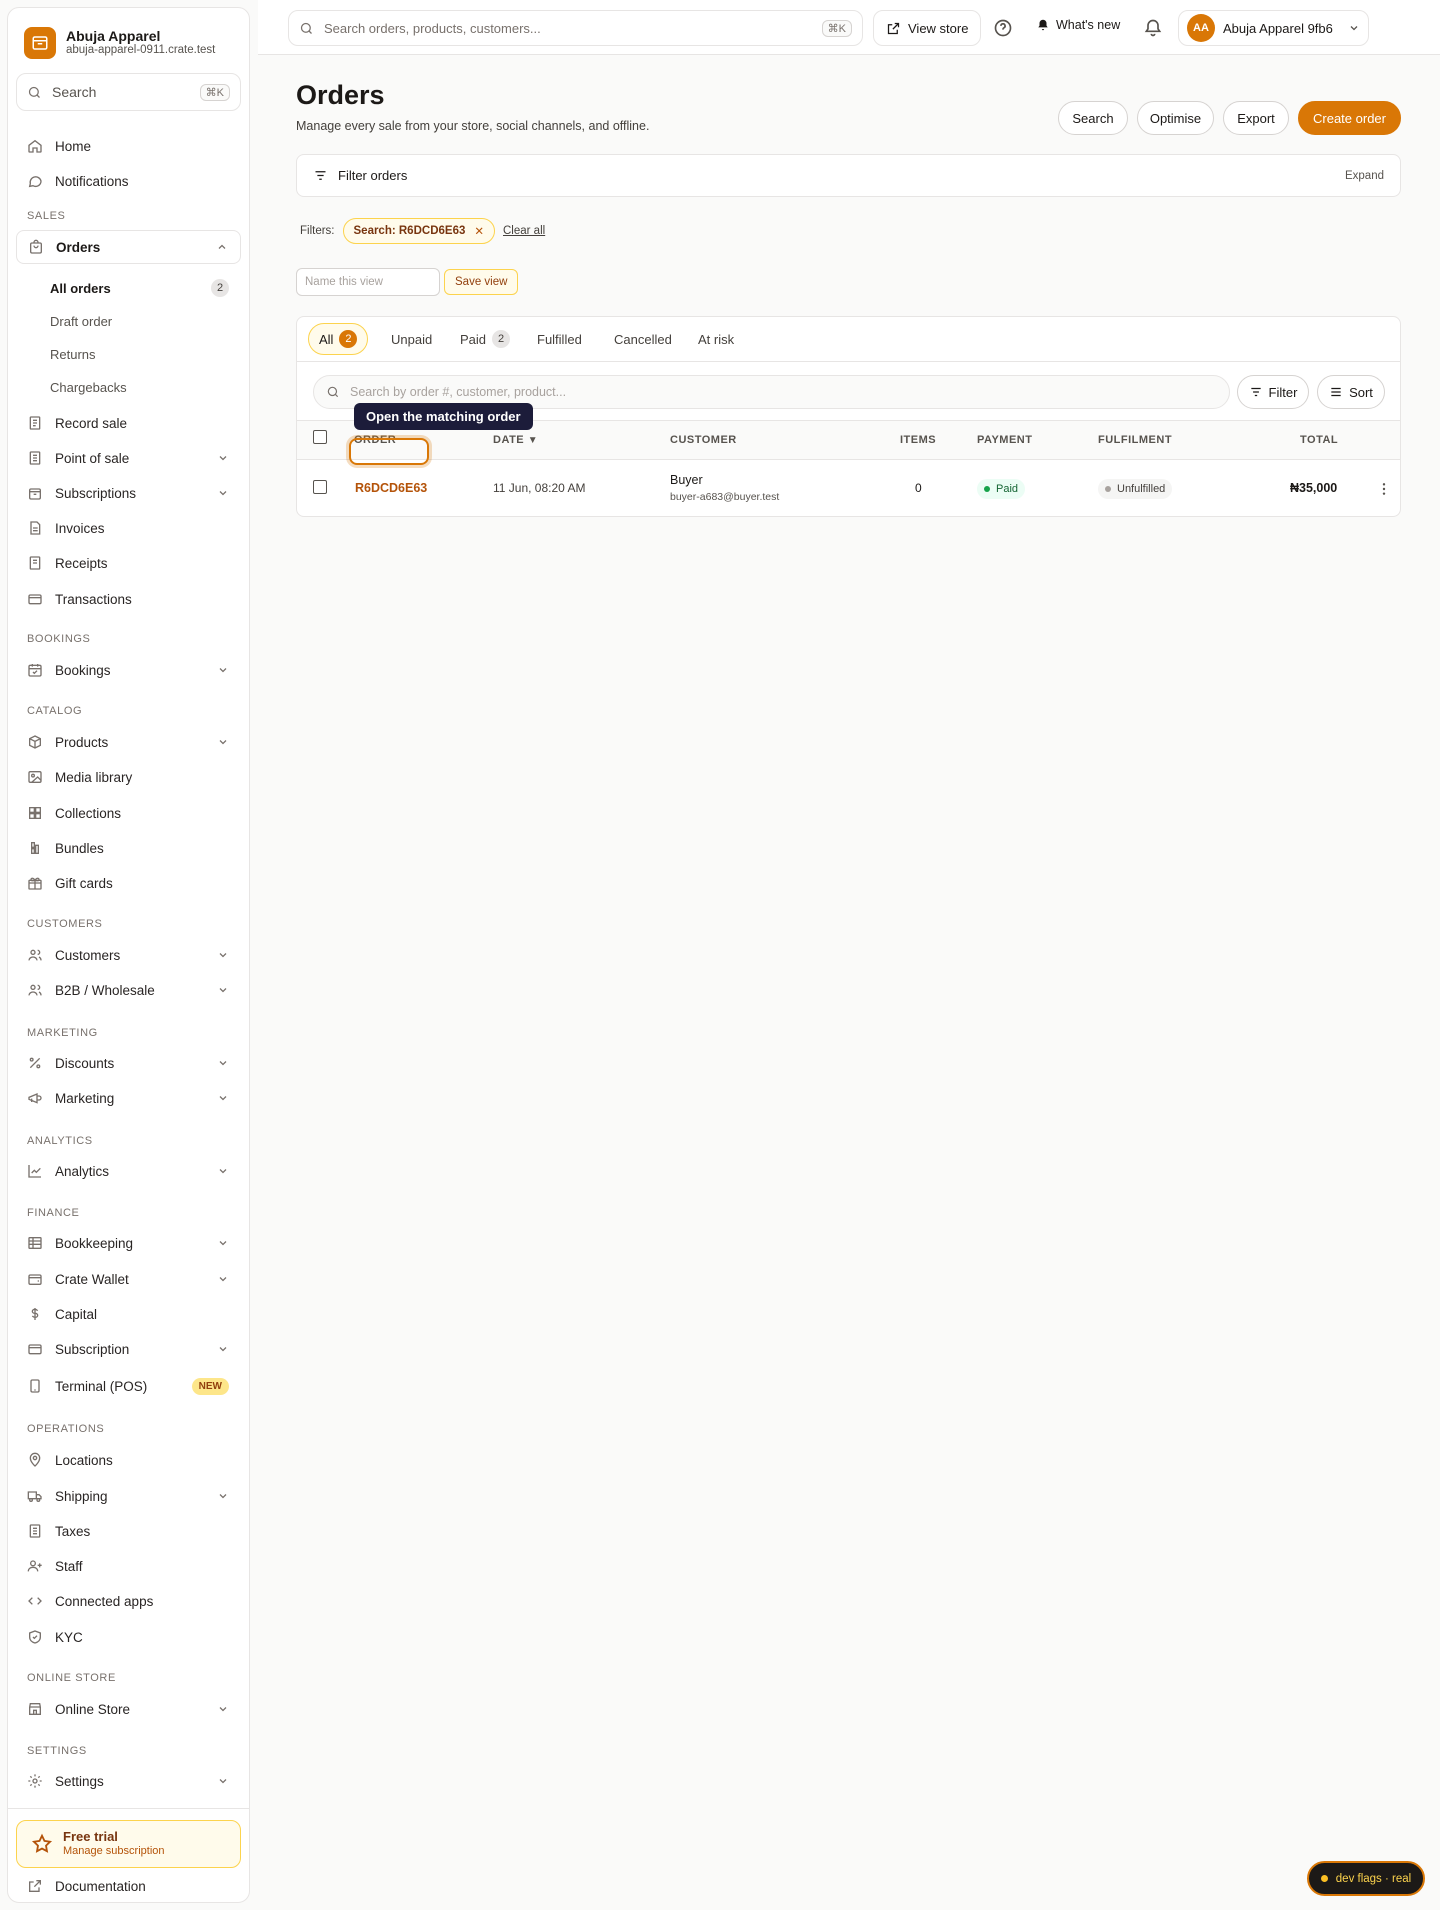 This screenshot has width=1440, height=1910. I want to click on column-header-payment: PAYMENT, so click(1004, 440).